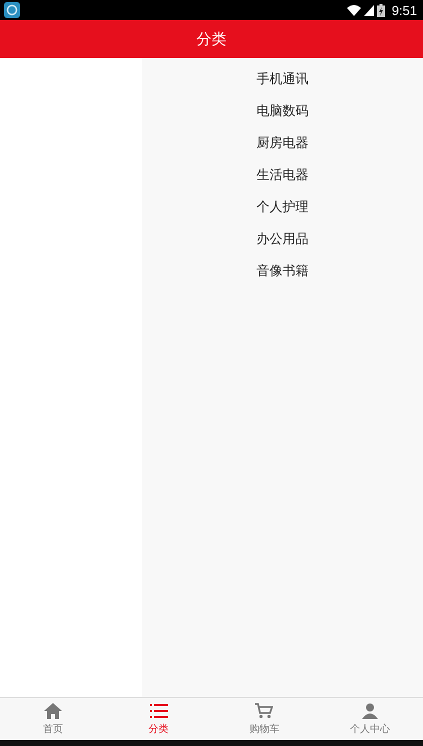  Describe the element at coordinates (264, 710) in the screenshot. I see `cart-icon` at that location.